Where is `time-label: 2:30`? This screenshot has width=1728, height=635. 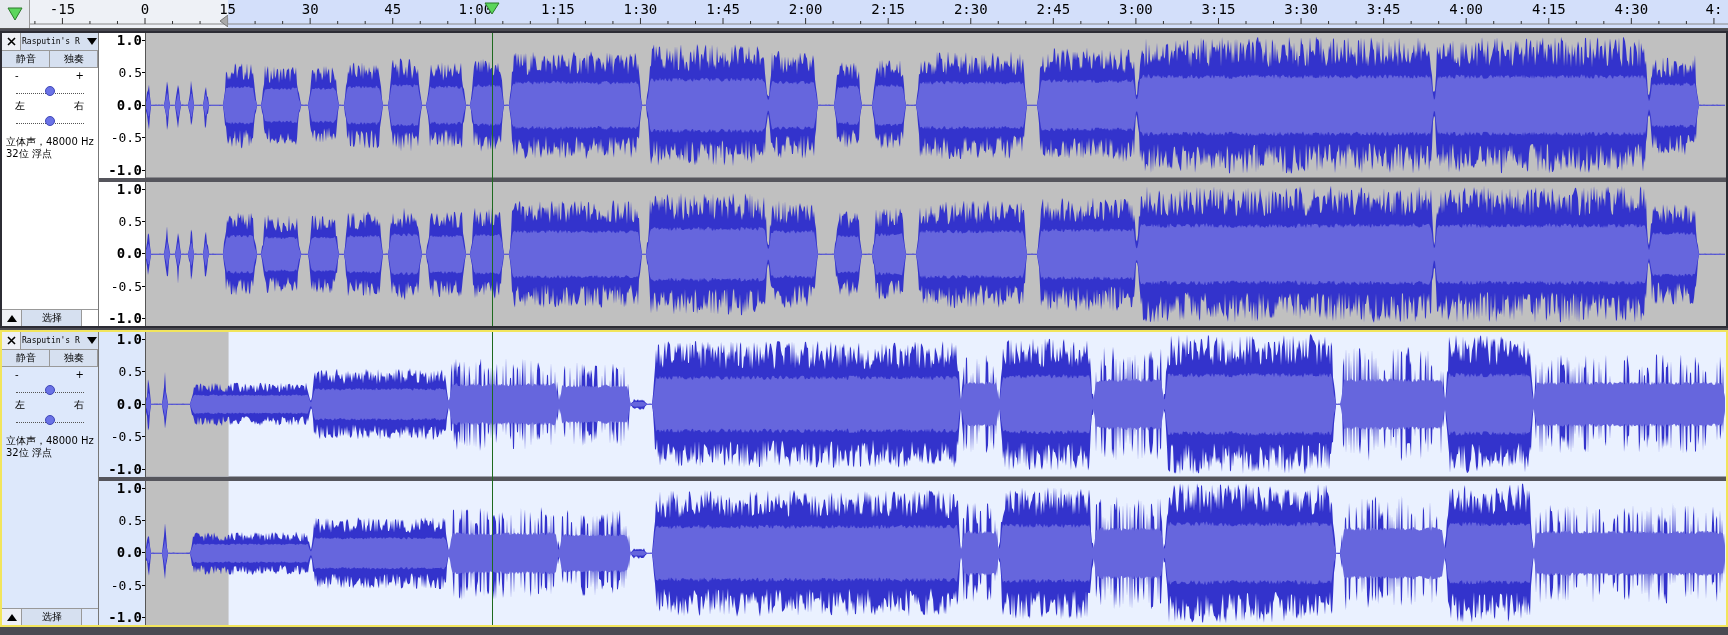 time-label: 2:30 is located at coordinates (970, 9).